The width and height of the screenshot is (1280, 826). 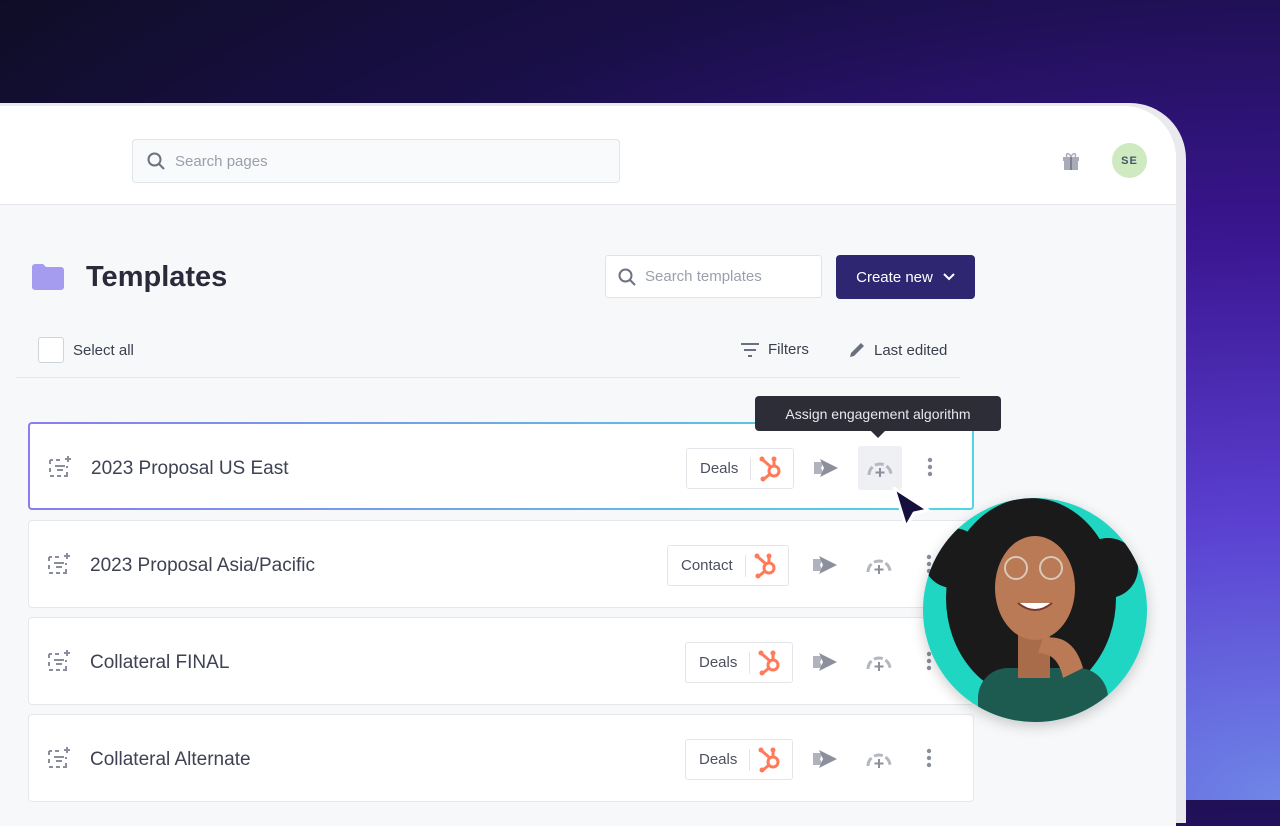 What do you see at coordinates (170, 760) in the screenshot?
I see `template-name: Collateral Alternate` at bounding box center [170, 760].